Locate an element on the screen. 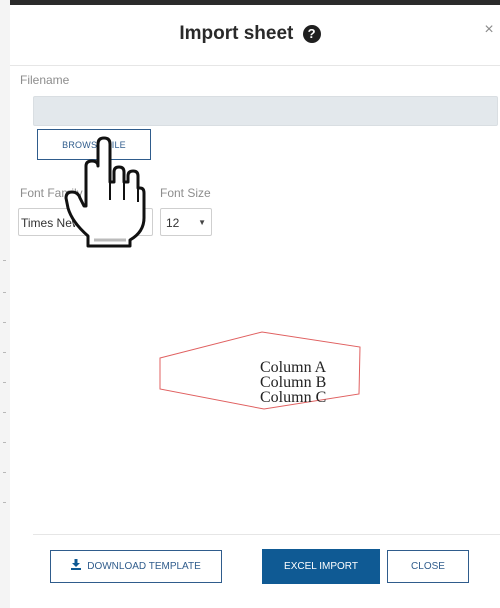  footer-divider is located at coordinates (266, 534).